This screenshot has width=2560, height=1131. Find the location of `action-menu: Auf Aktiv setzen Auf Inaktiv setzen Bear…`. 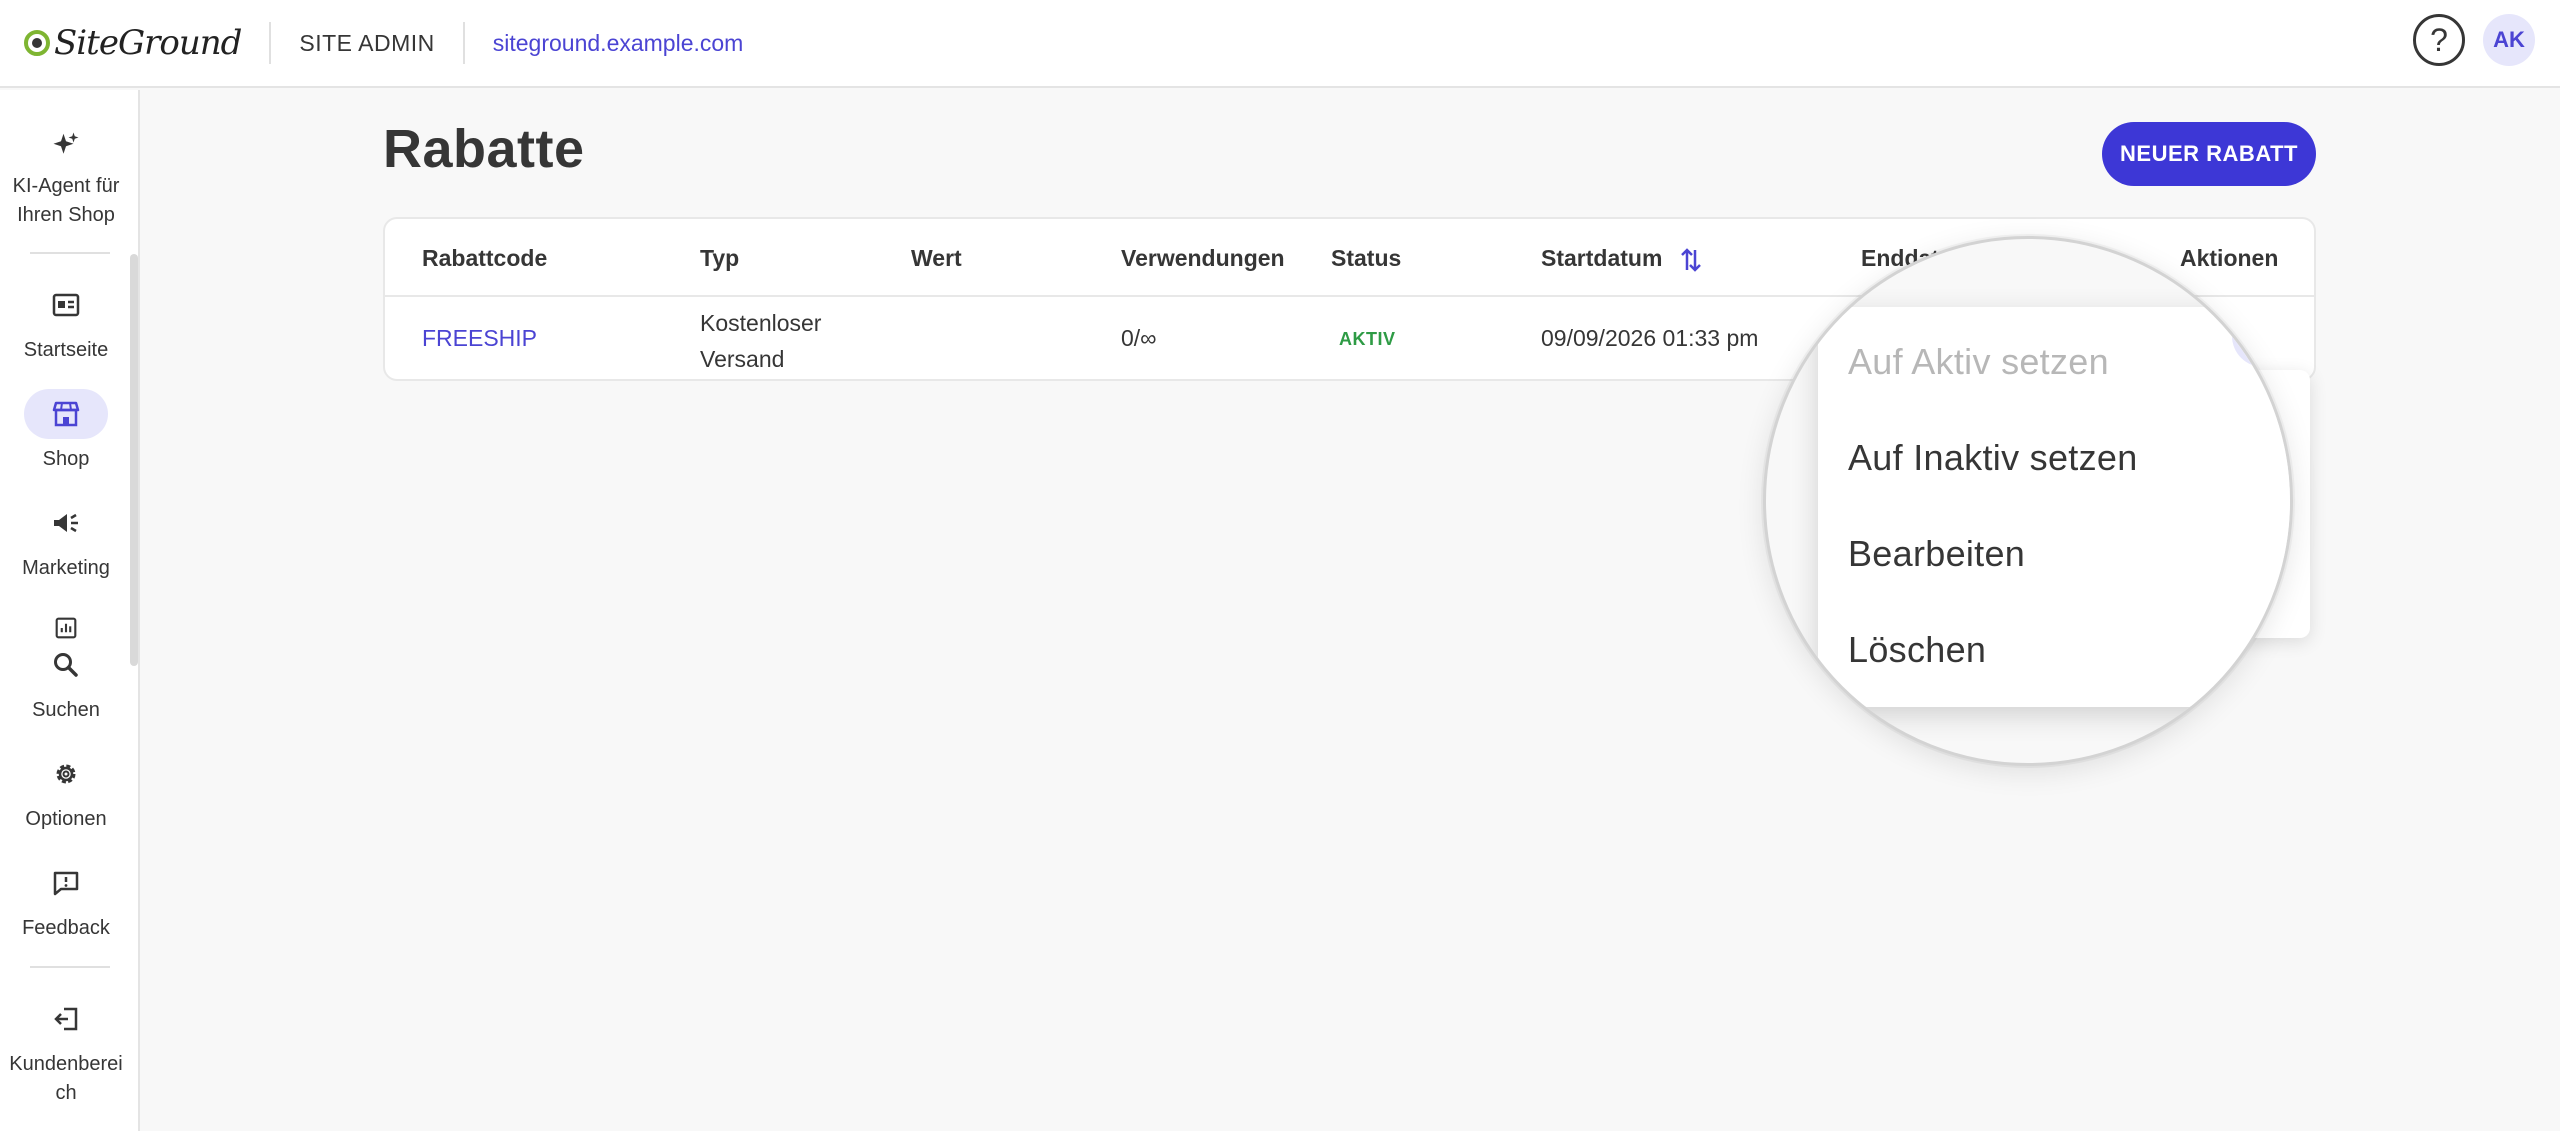

action-menu: Auf Aktiv setzen Auf Inaktiv setzen Bear… is located at coordinates (2054, 507).